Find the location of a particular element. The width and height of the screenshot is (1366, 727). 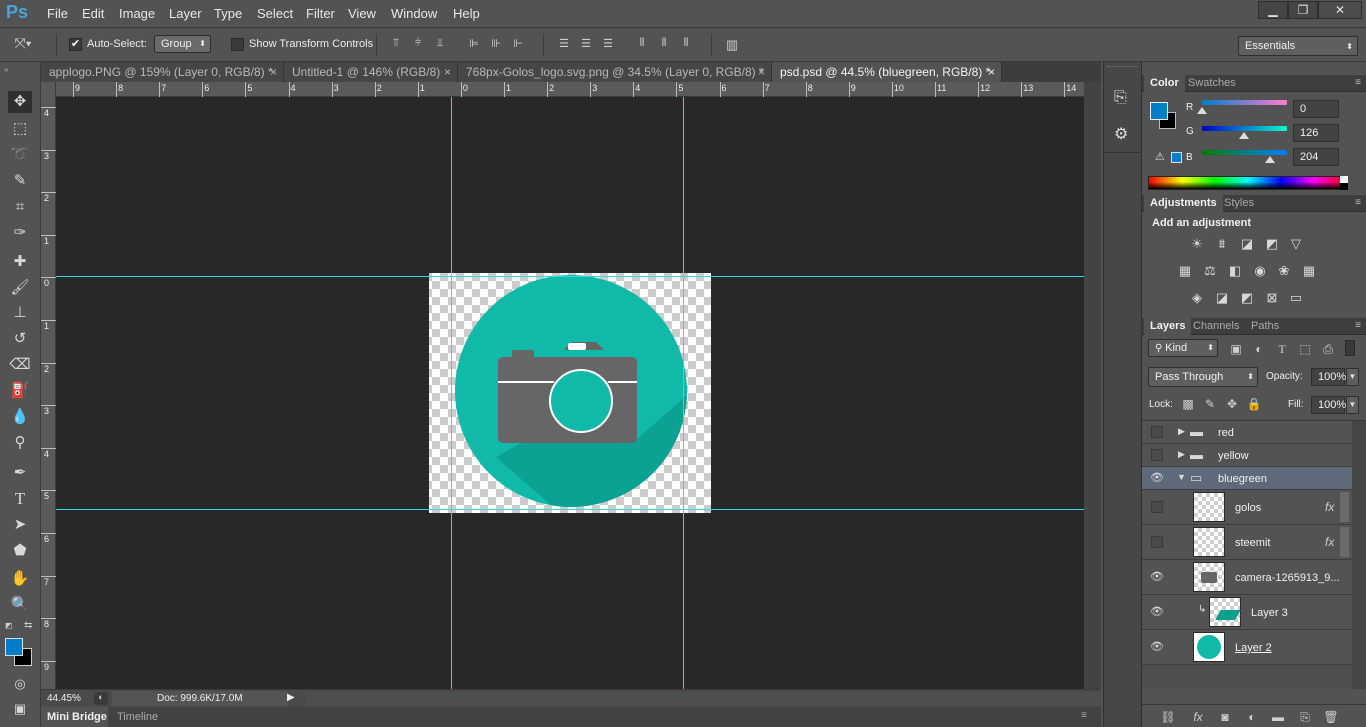

blend-mode-dropdown: Pass Through ⬍ is located at coordinates (1203, 377).